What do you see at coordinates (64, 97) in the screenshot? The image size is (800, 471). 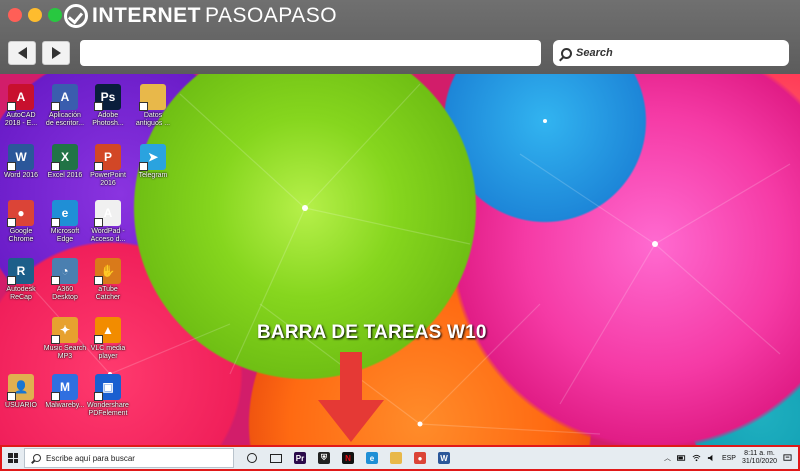 I see `autodesk-app-icon: A` at bounding box center [64, 97].